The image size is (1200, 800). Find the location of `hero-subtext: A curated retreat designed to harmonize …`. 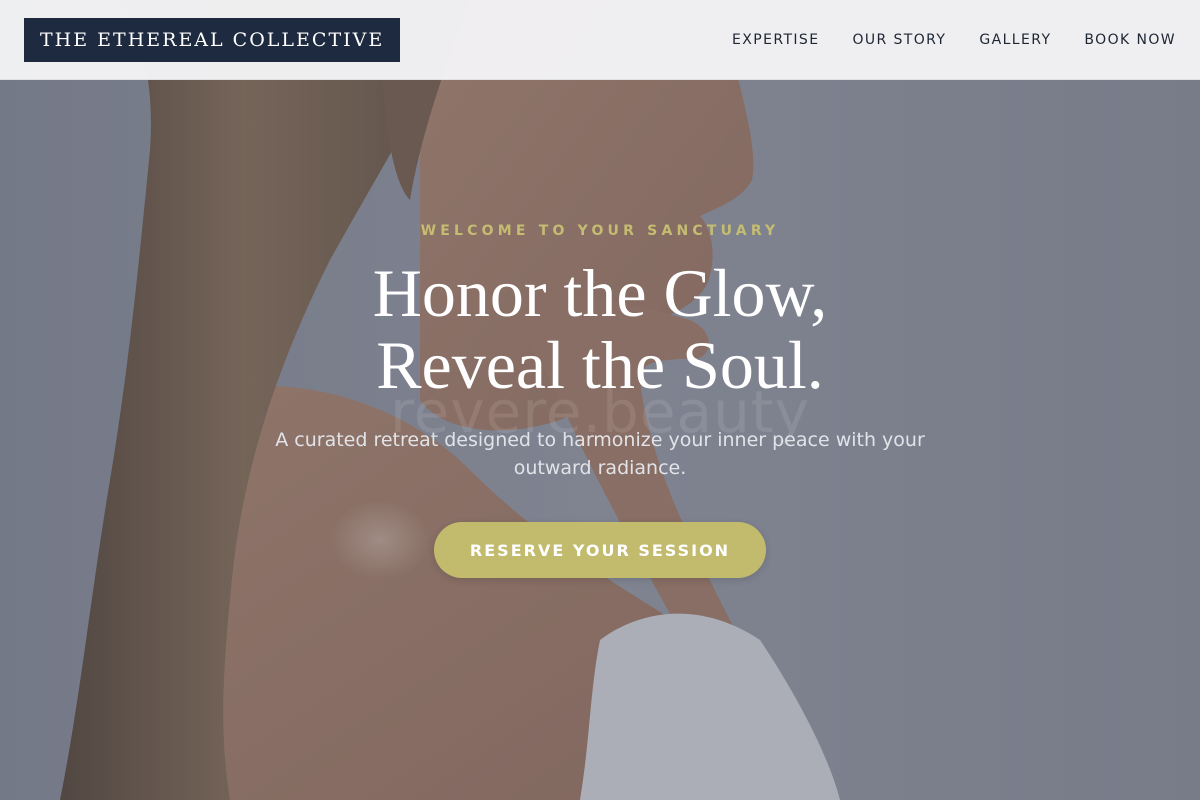

hero-subtext: A curated retreat designed to harmonize … is located at coordinates (600, 454).